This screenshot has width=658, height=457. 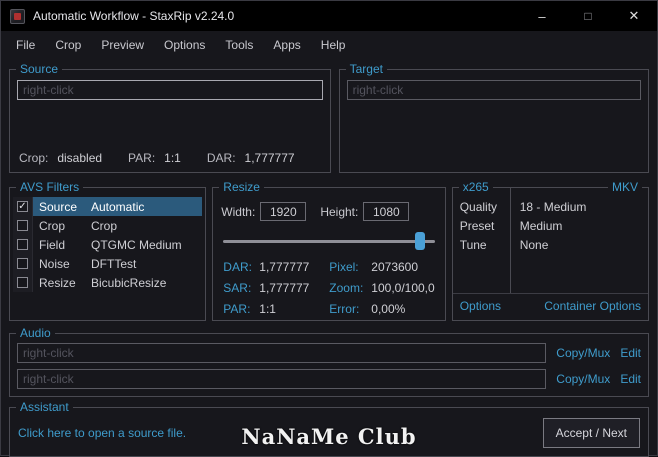 I want to click on resize-groupbox: Resize Width: Height: DAR: 1,777777, so click(x=329, y=250).